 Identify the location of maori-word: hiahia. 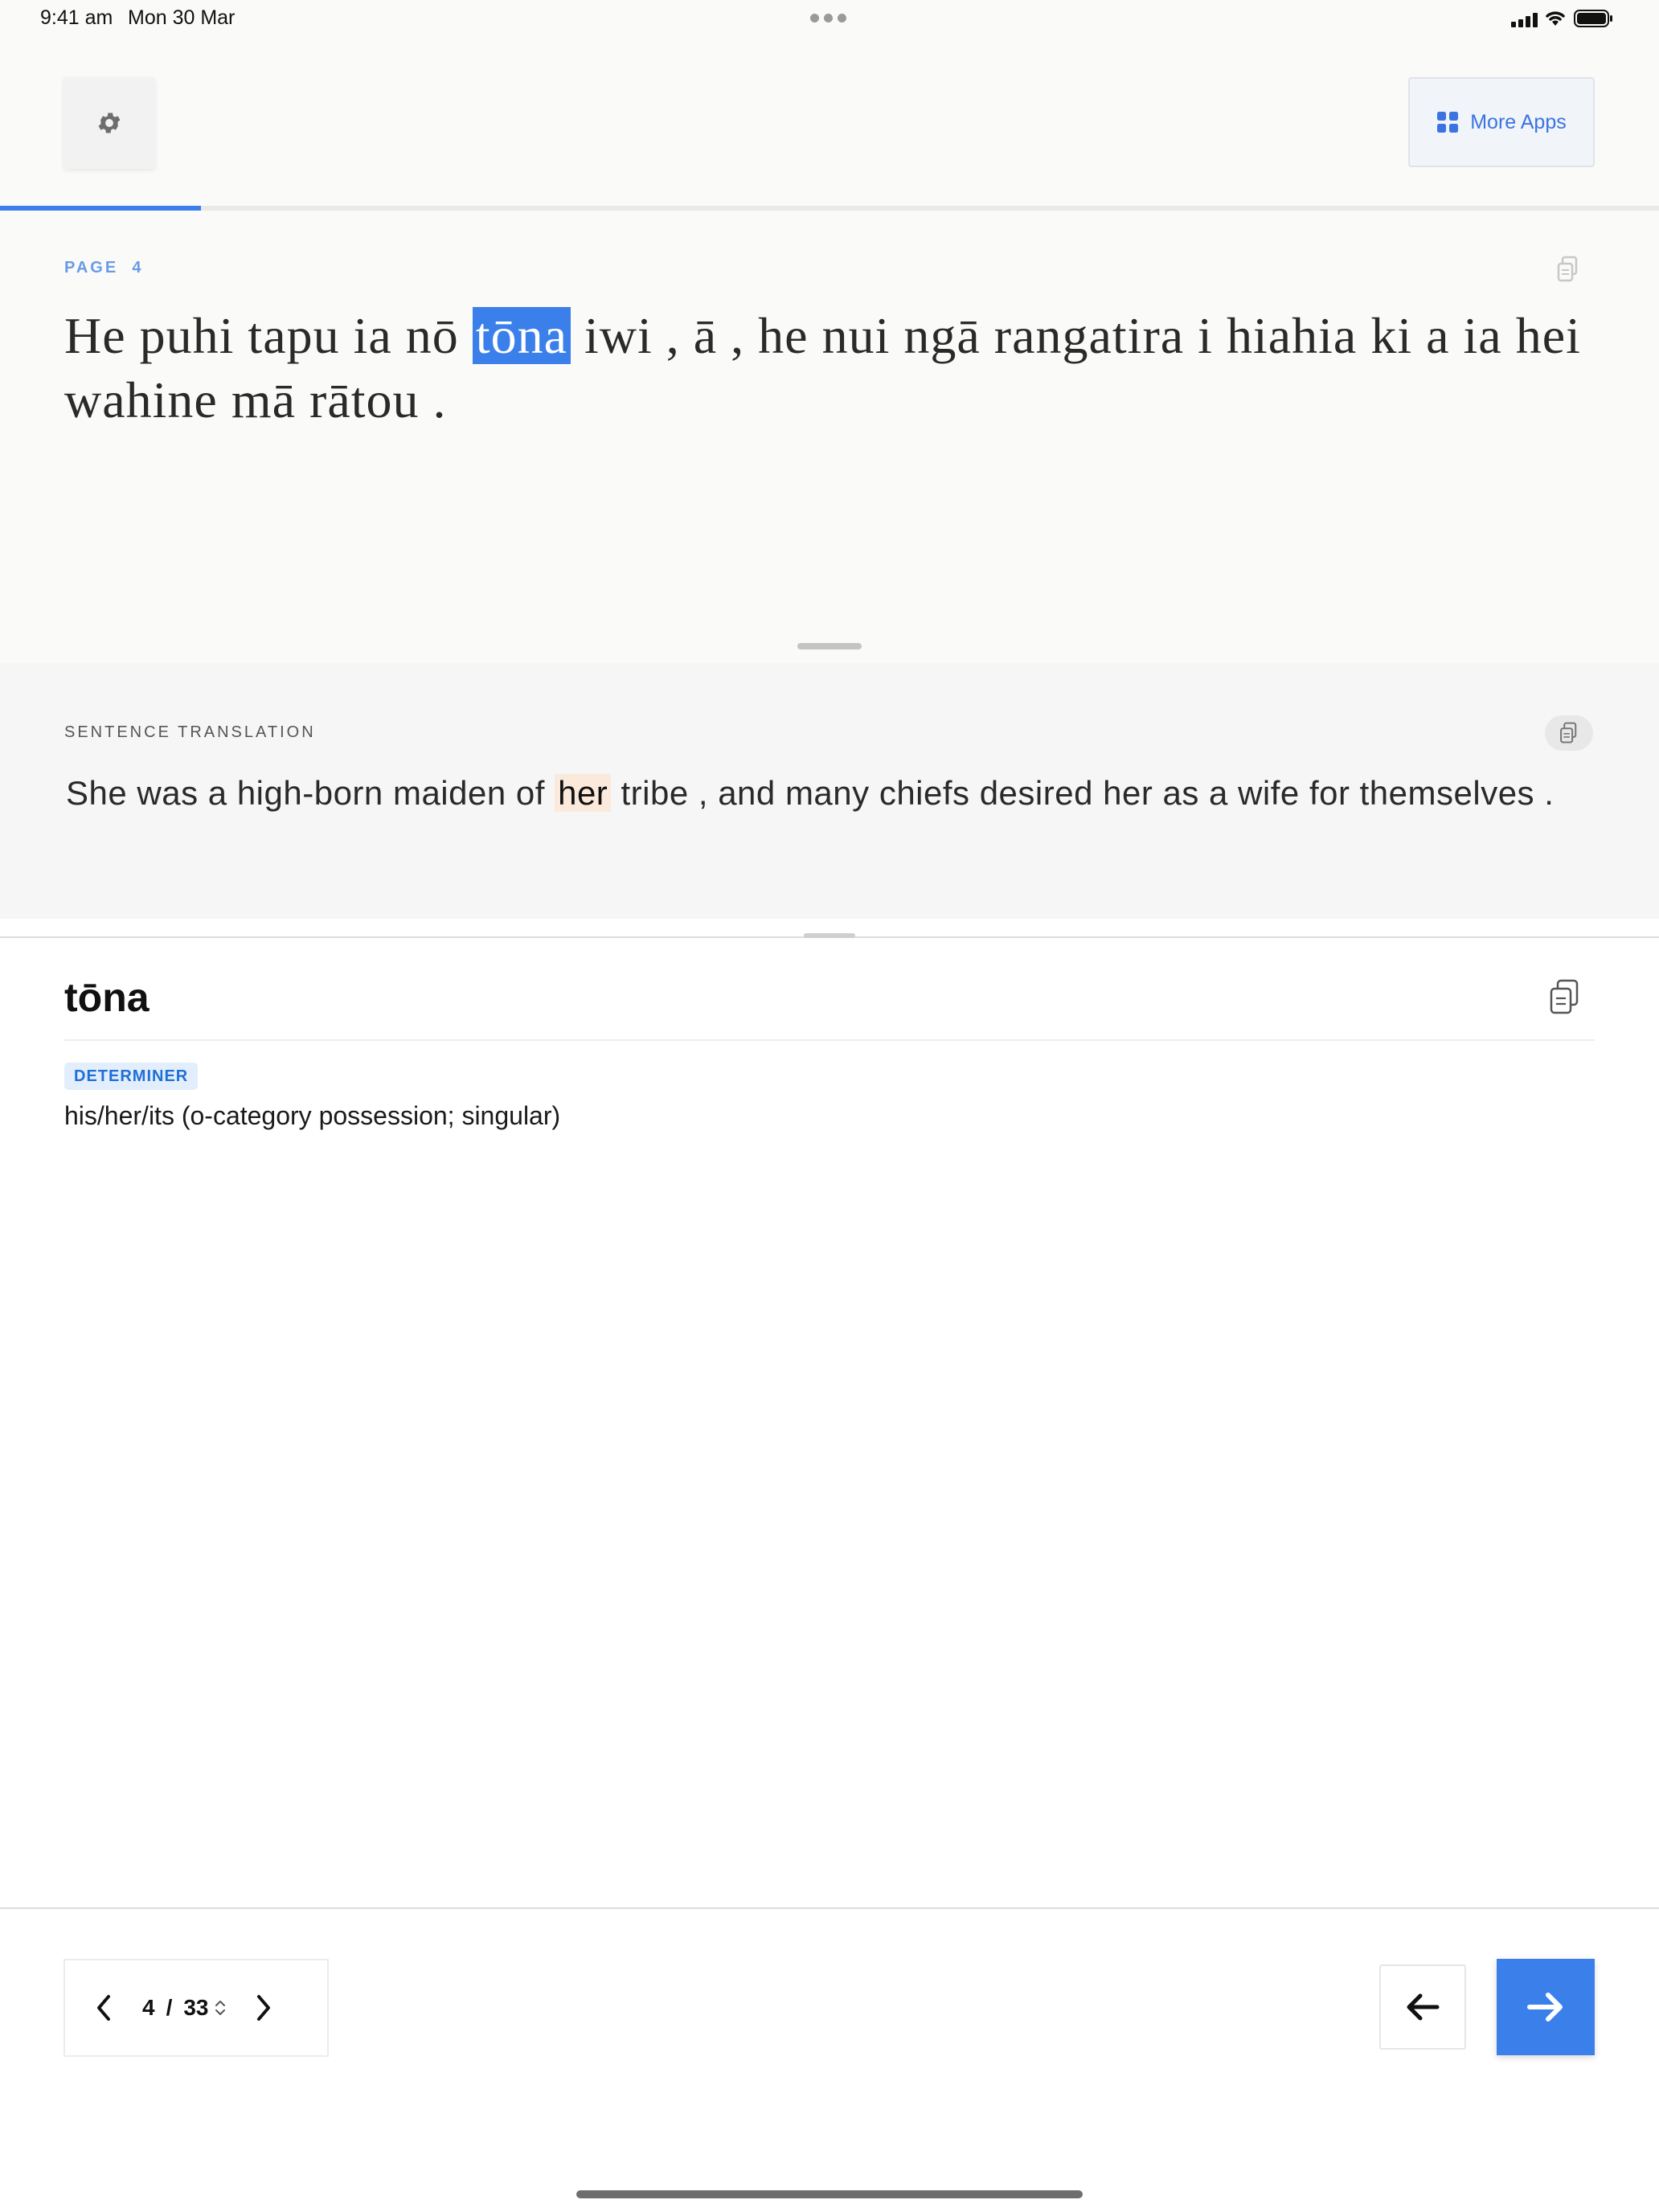
(1292, 335).